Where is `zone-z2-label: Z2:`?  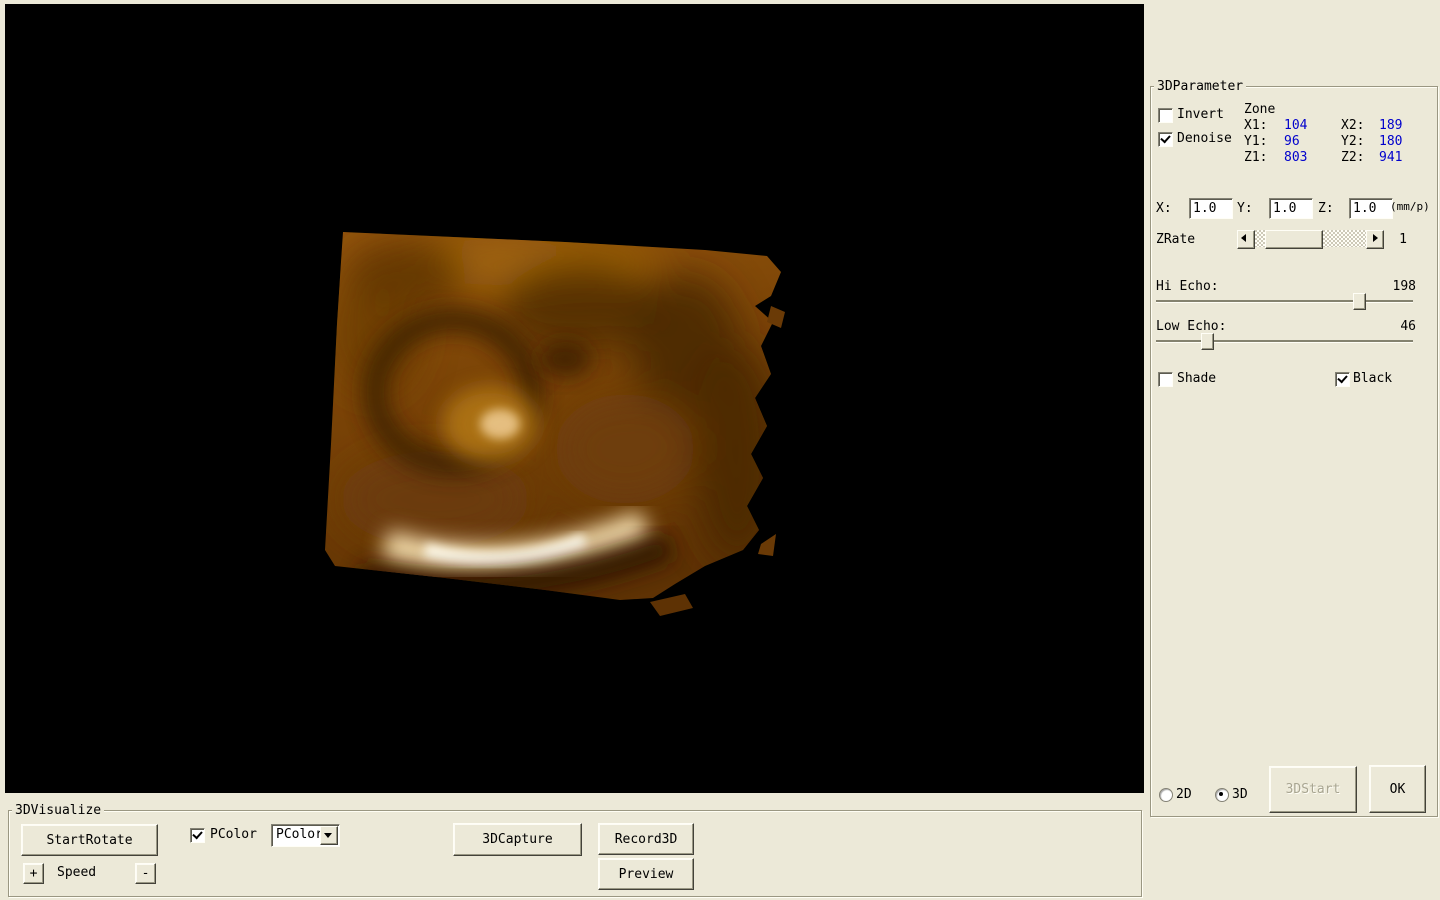 zone-z2-label: Z2: is located at coordinates (1353, 157).